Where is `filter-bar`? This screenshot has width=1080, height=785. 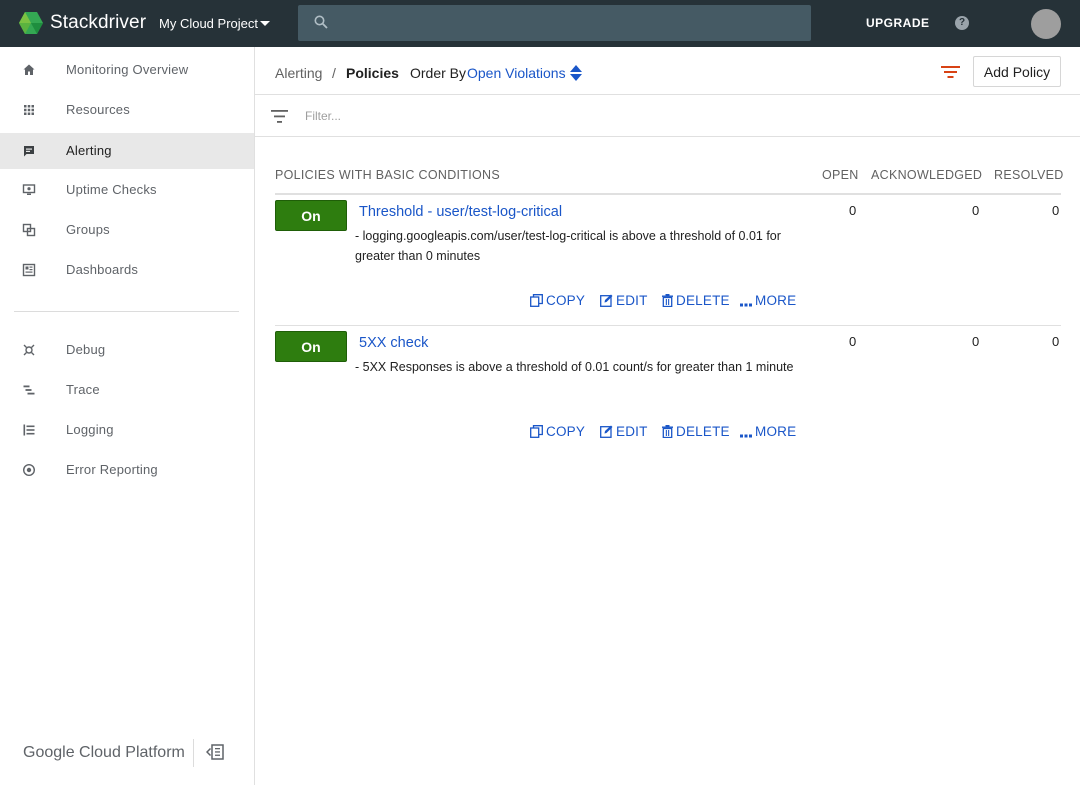
filter-bar is located at coordinates (667, 116).